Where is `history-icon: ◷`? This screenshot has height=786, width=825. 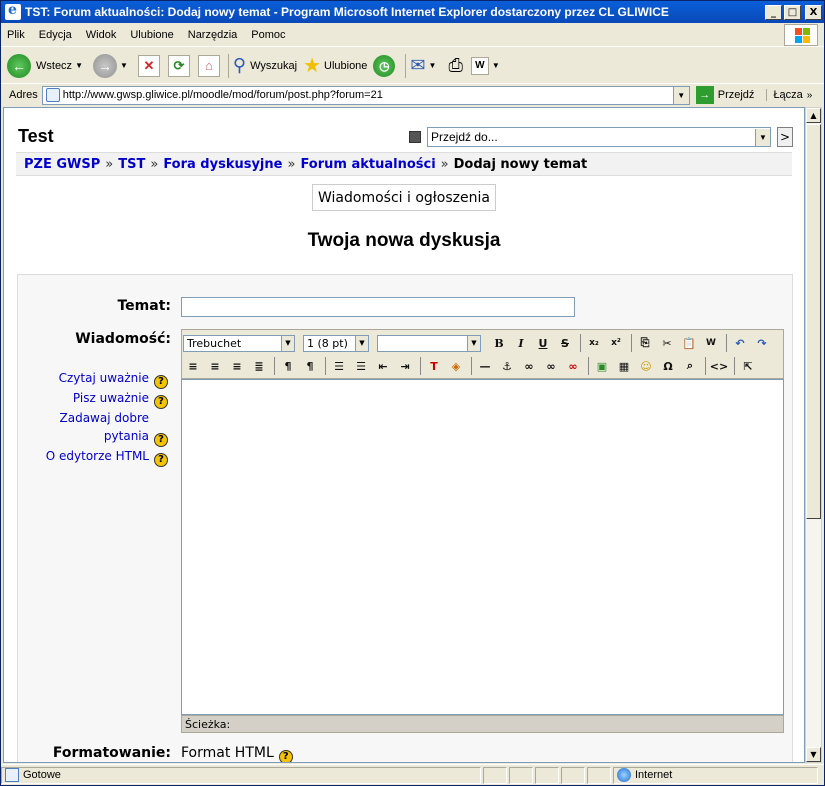 history-icon: ◷ is located at coordinates (384, 65).